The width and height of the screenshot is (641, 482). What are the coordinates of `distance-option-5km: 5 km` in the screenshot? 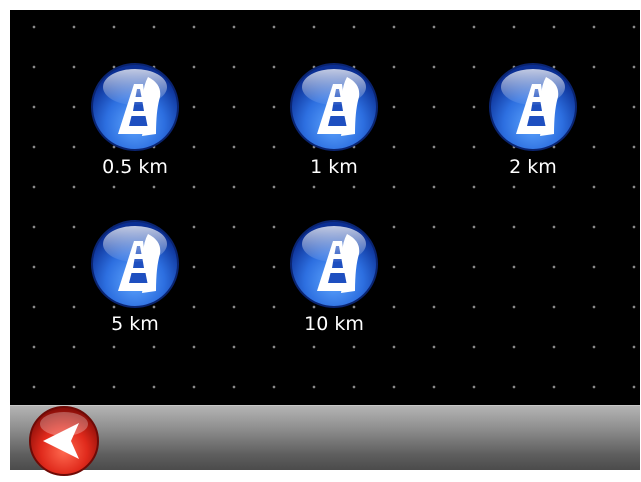 It's located at (135, 279).